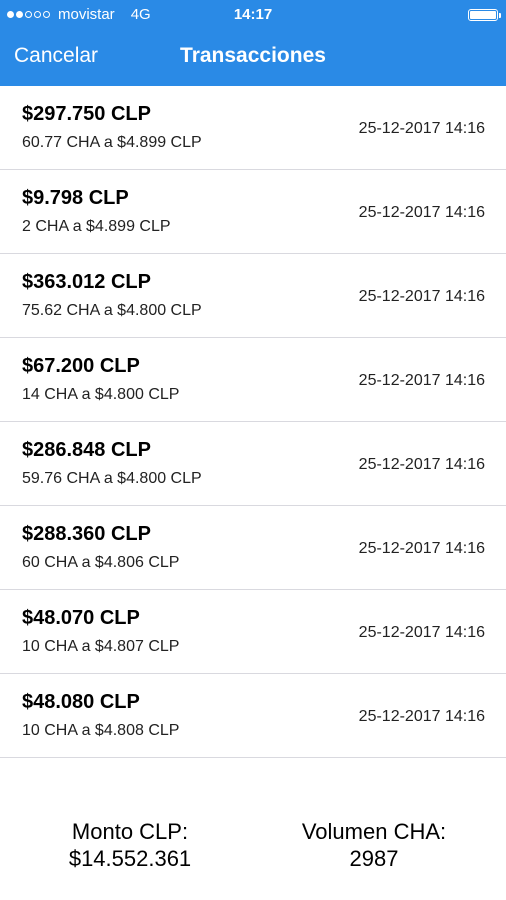 Image resolution: width=506 pixels, height=900 pixels. Describe the element at coordinates (112, 310) in the screenshot. I see `transaction-detail: 75.62 CHA a $4.800 CLP` at that location.